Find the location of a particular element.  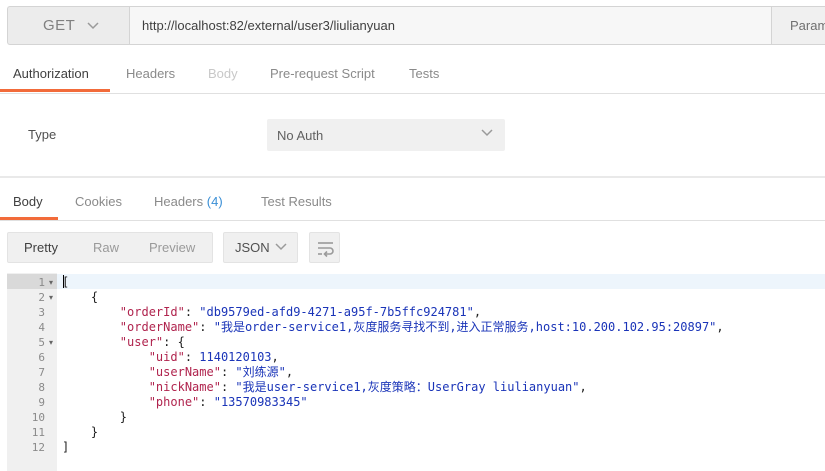

active-tab-indicator is located at coordinates (55, 90).